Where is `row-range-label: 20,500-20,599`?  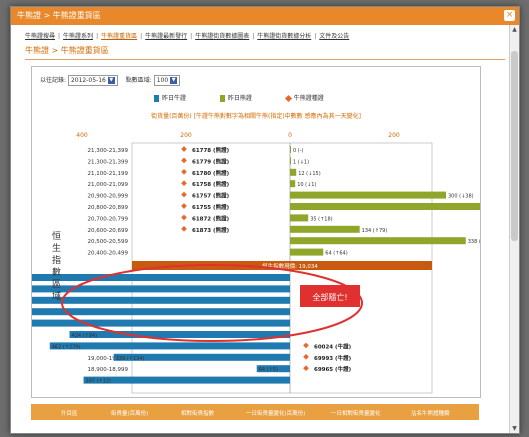 row-range-label: 20,500-20,599 is located at coordinates (108, 242).